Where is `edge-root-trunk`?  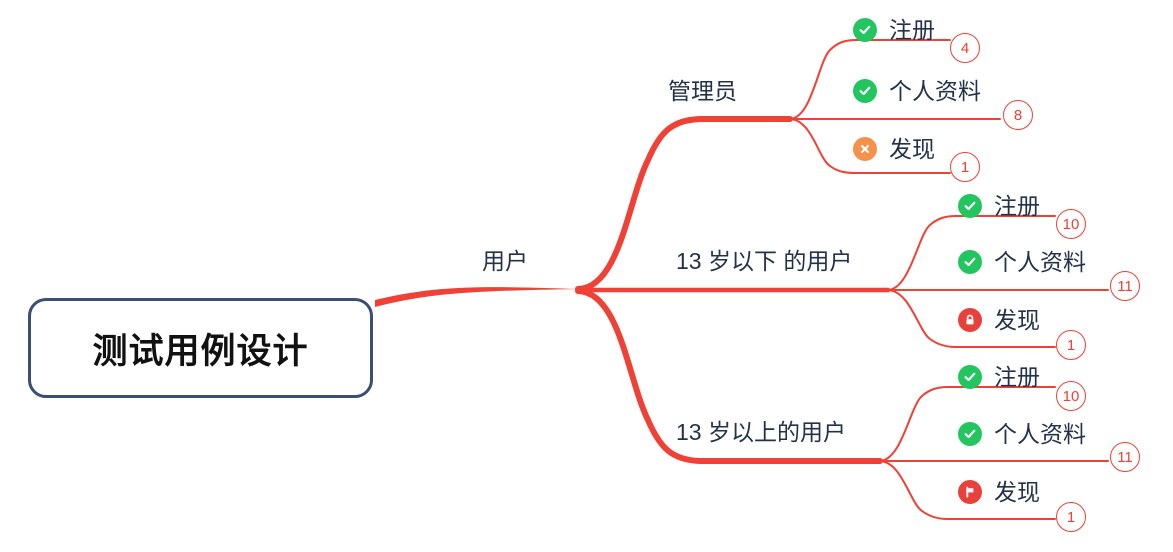 edge-root-trunk is located at coordinates (476, 297).